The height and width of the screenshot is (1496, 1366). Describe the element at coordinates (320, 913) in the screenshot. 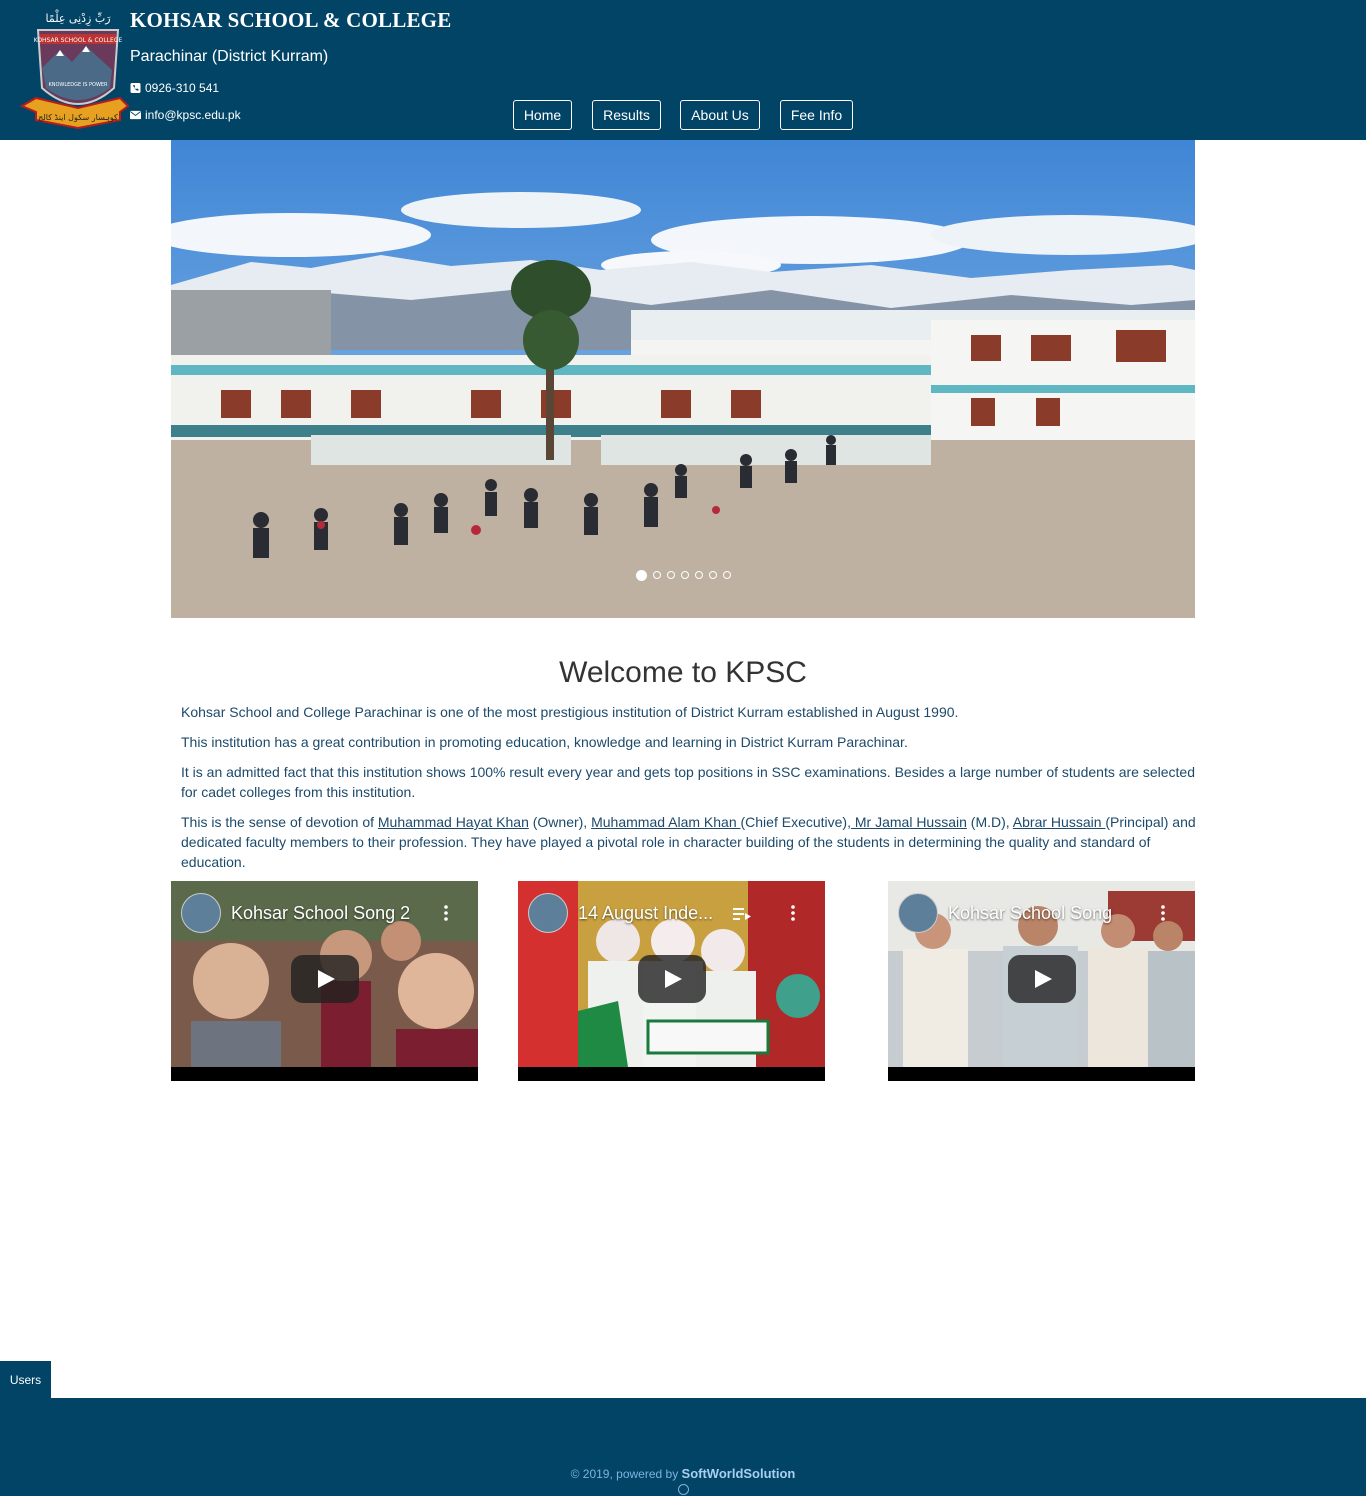

I see `video-title: Kohsar School Song 2` at that location.